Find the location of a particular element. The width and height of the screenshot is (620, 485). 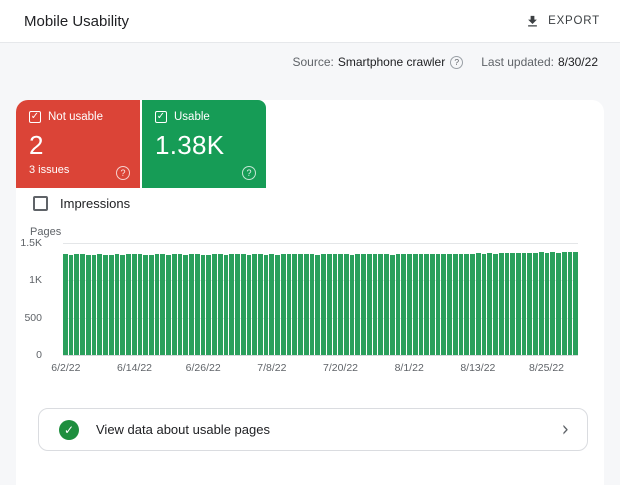

usable-checkbox-icon: ✓ is located at coordinates (161, 117).